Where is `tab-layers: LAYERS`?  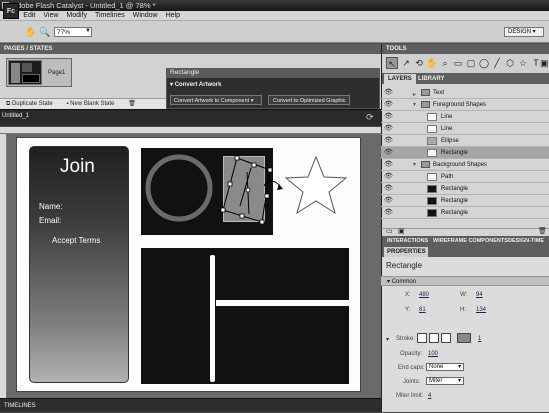
tab-layers: LAYERS is located at coordinates (400, 79).